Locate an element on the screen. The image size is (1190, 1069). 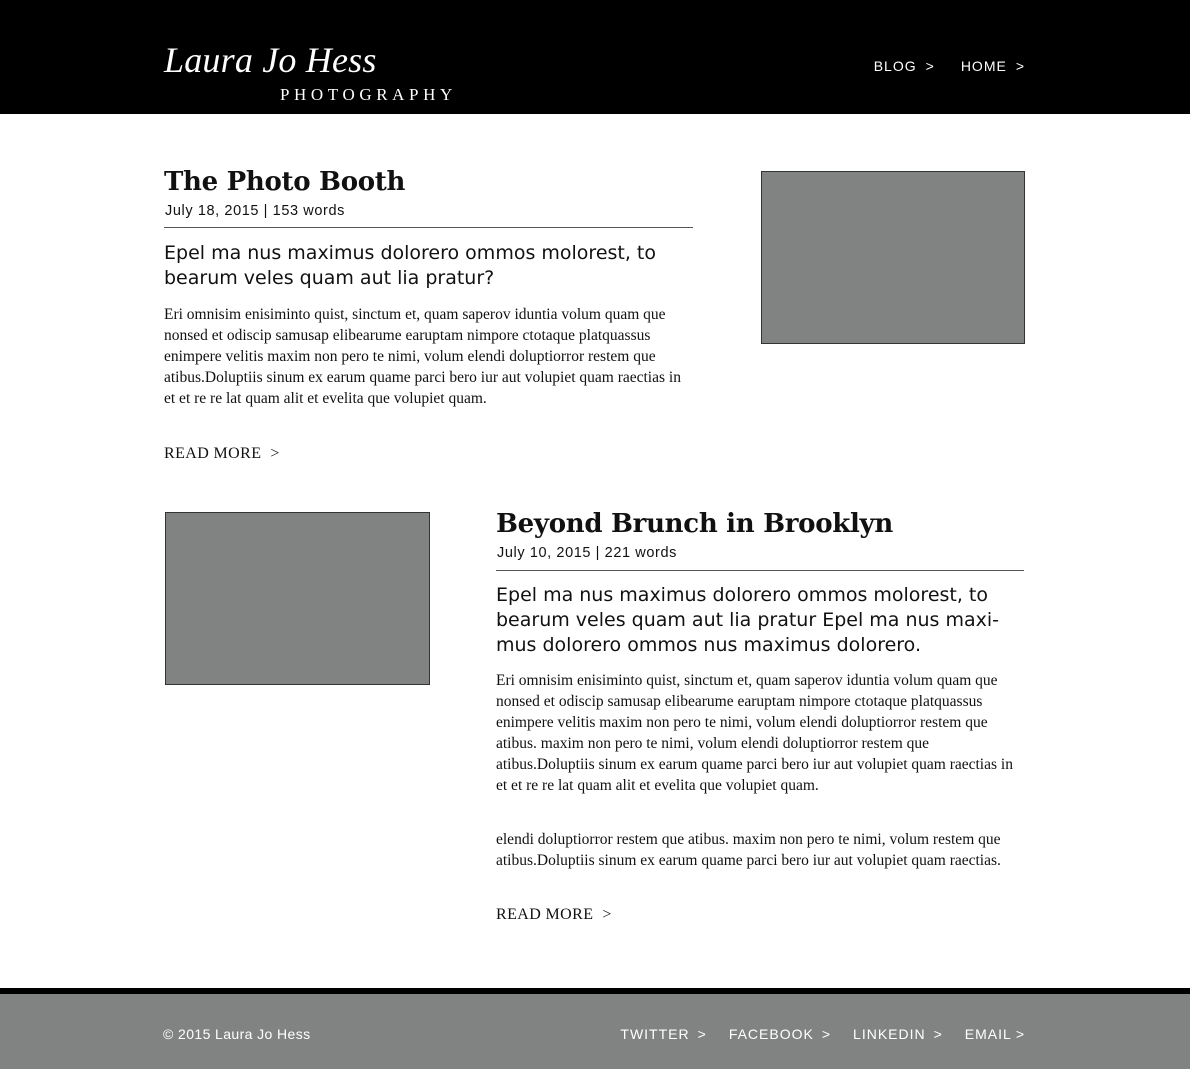
footer-link-facebook: FACEBOOK > is located at coordinates (780, 1034).